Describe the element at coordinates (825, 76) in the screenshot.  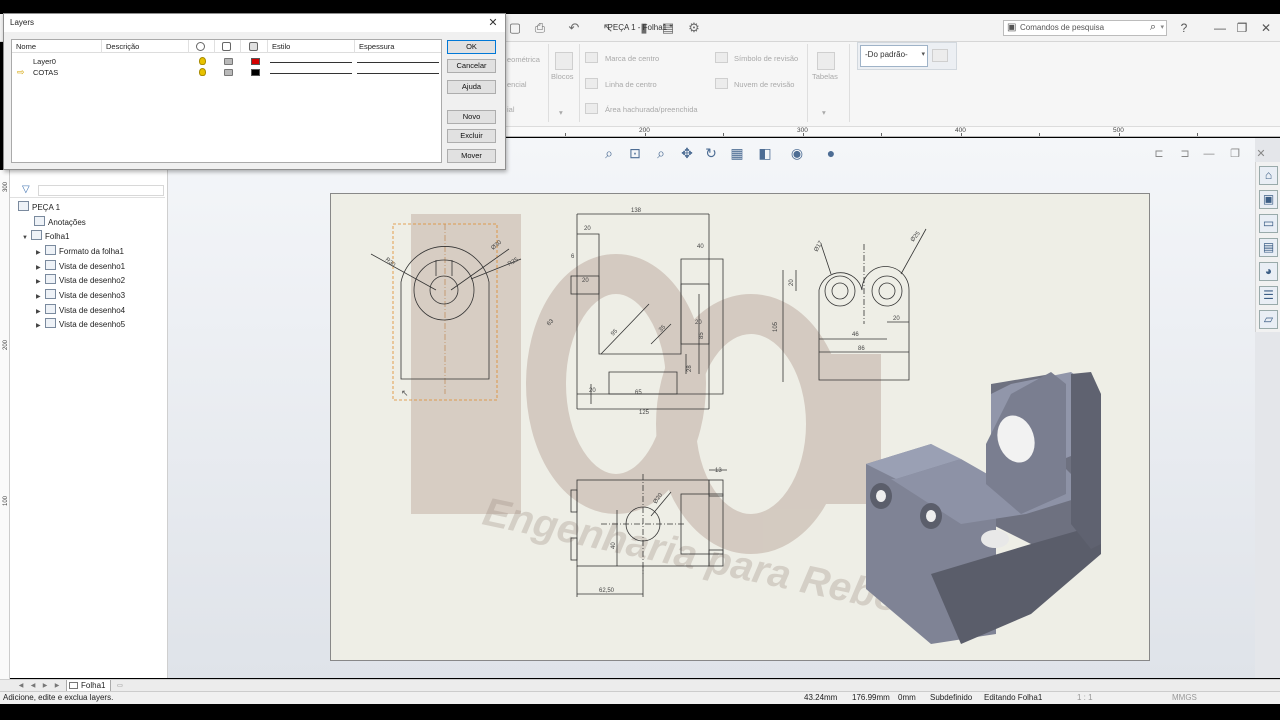
I see `ribbon-tables: Tabelas` at that location.